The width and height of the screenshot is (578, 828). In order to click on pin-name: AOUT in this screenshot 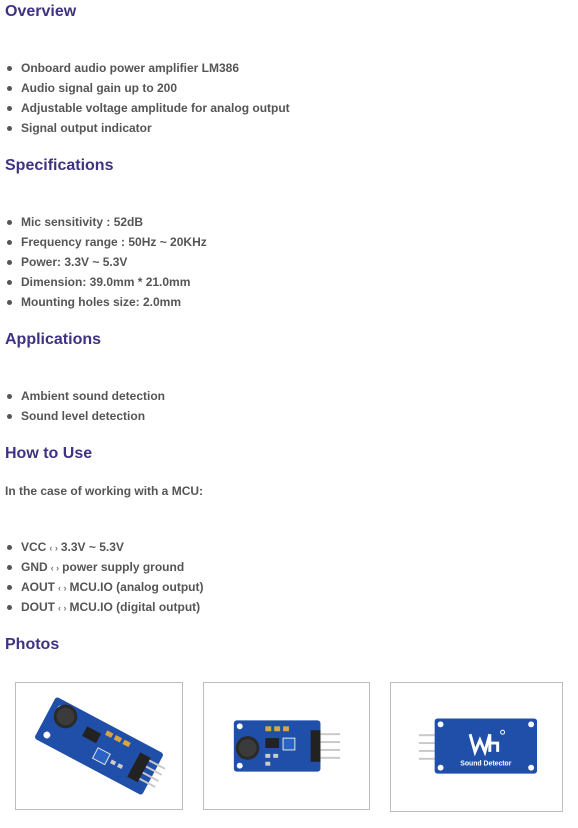, I will do `click(38, 587)`.